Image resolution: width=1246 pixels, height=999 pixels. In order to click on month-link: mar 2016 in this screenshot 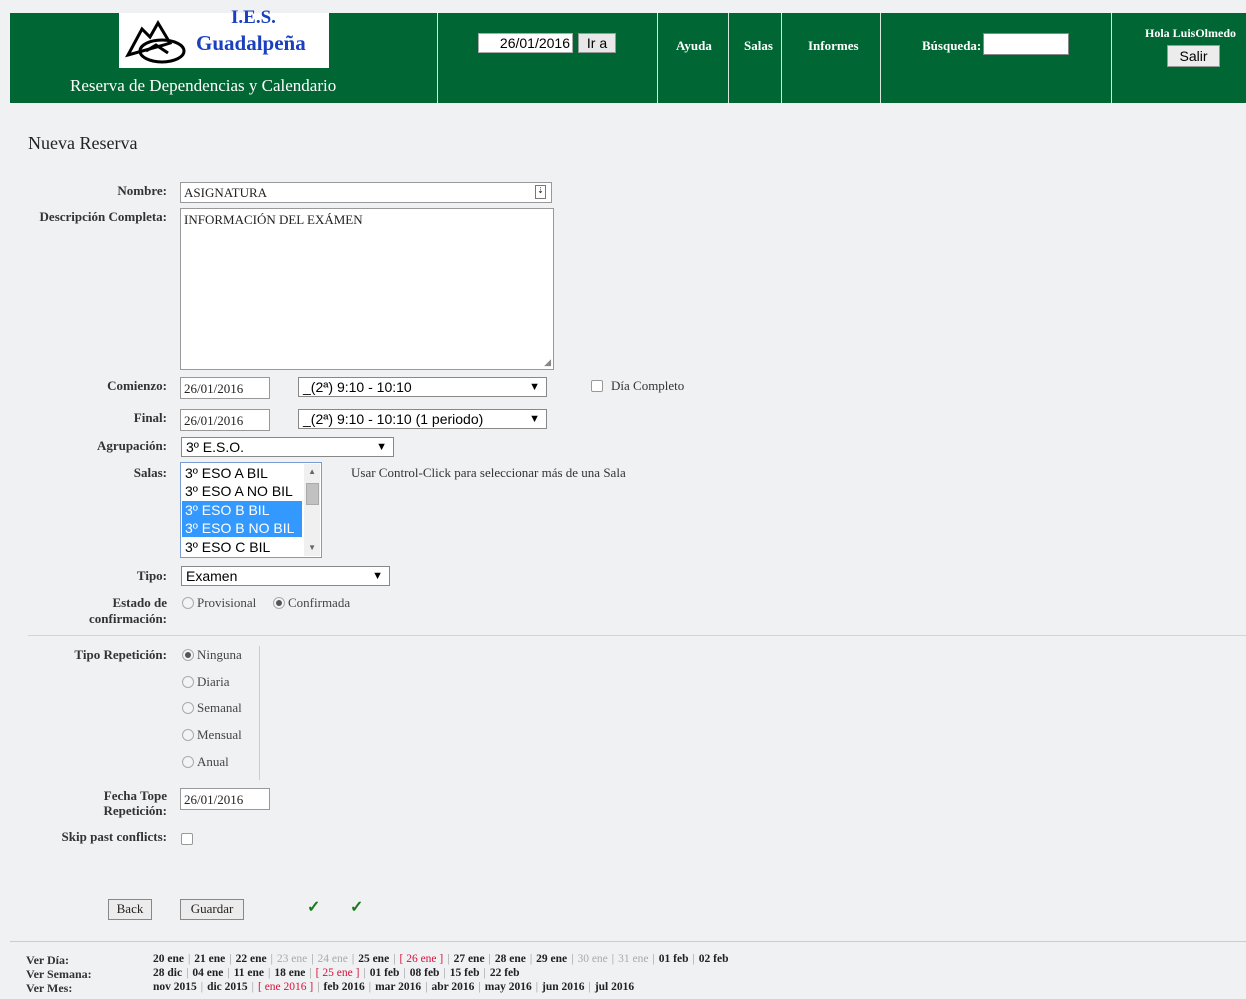, I will do `click(398, 987)`.